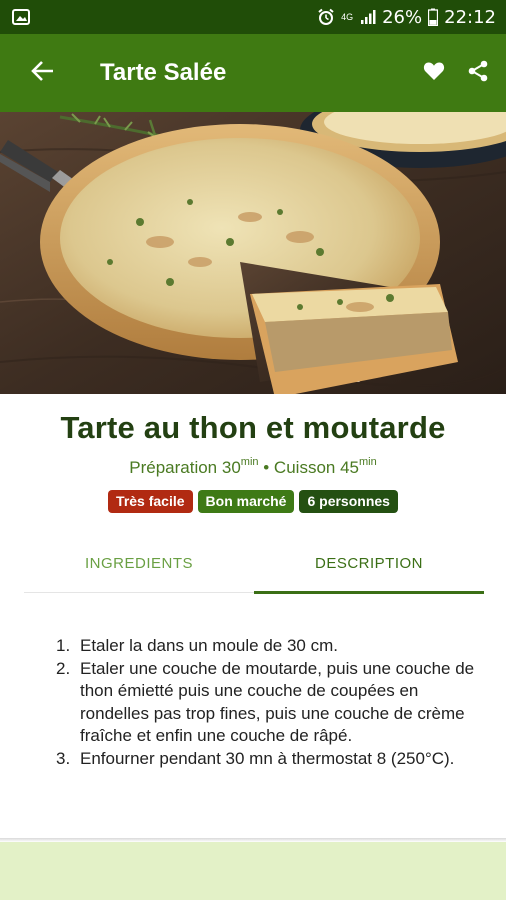  What do you see at coordinates (349, 467) in the screenshot?
I see `cook-value: 45` at bounding box center [349, 467].